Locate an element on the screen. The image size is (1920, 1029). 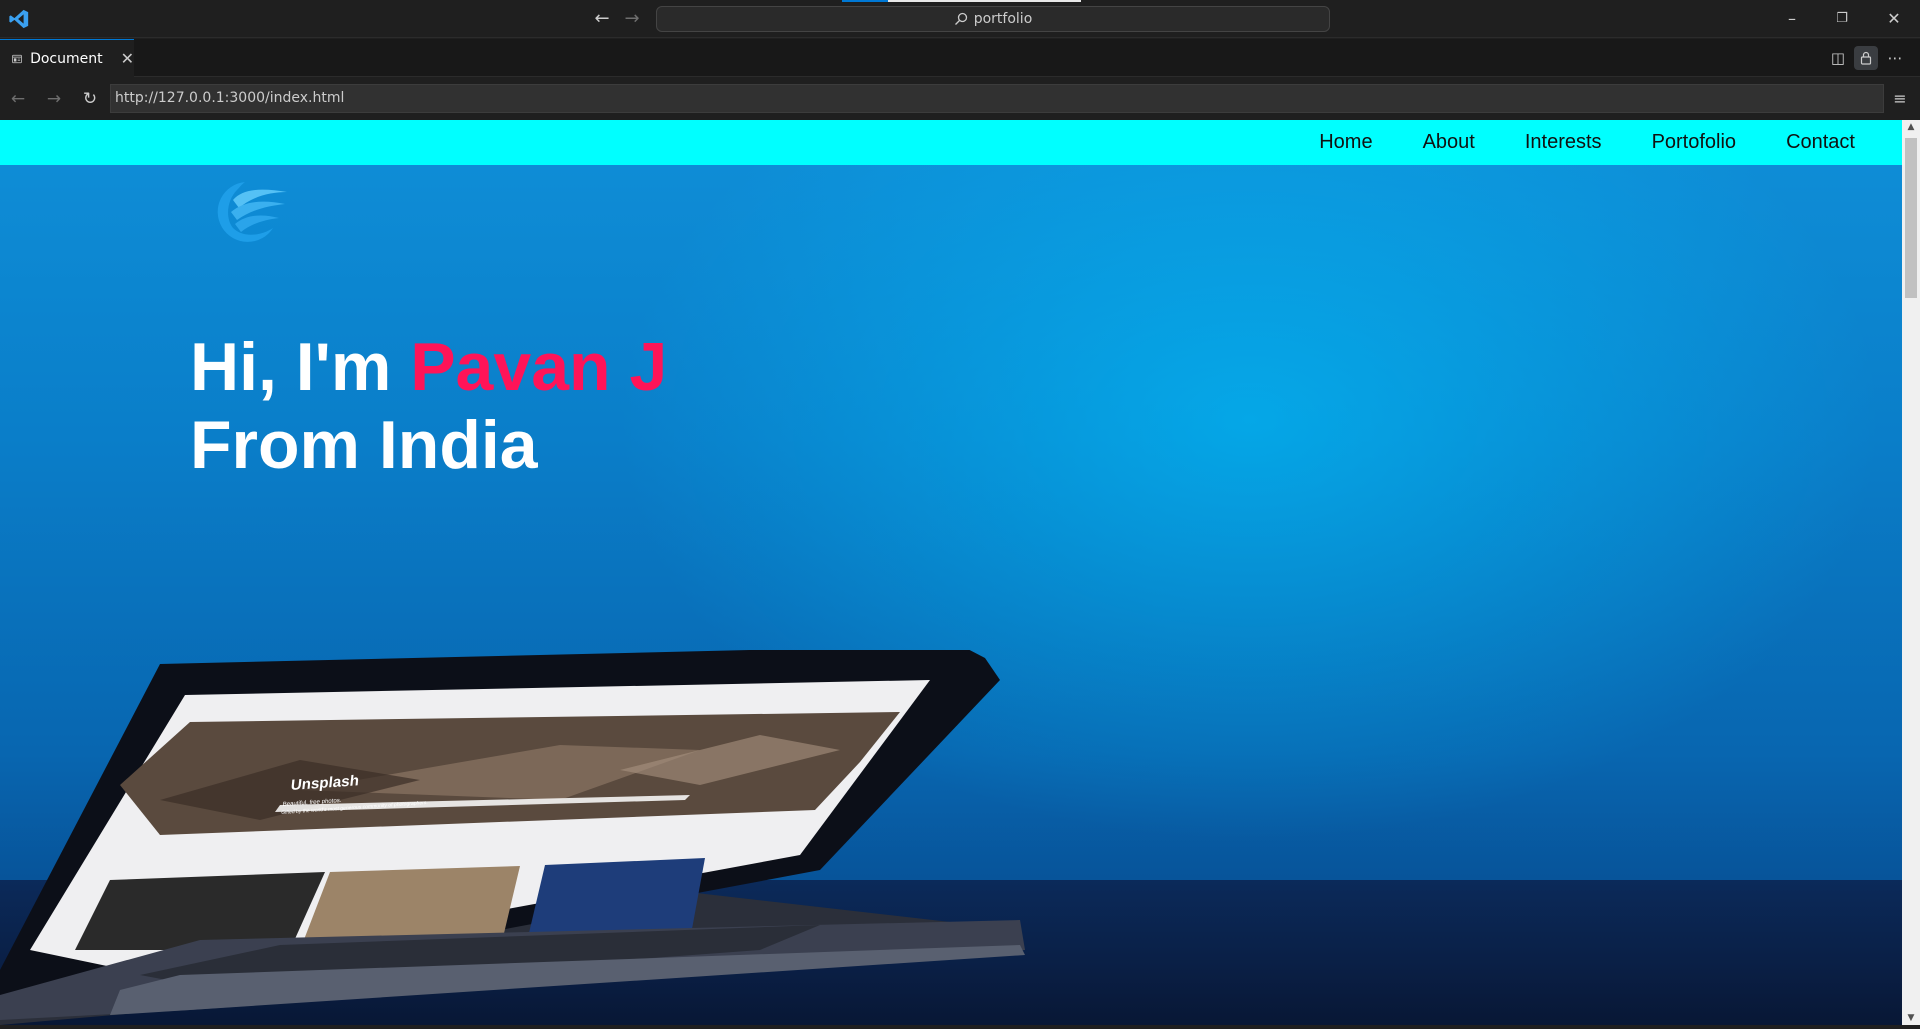
scroll-thumb is located at coordinates (1911, 218).